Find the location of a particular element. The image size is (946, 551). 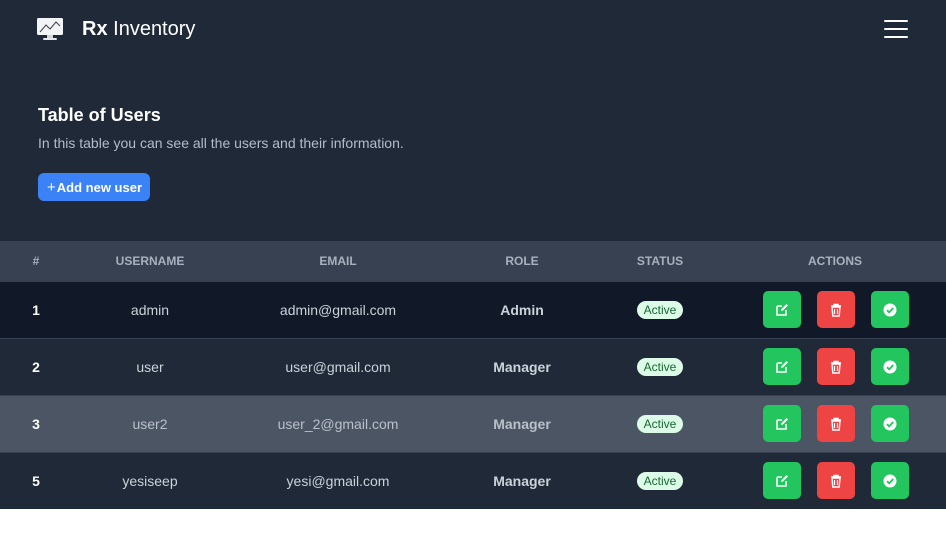

page-title: Table of Users is located at coordinates (99, 115).